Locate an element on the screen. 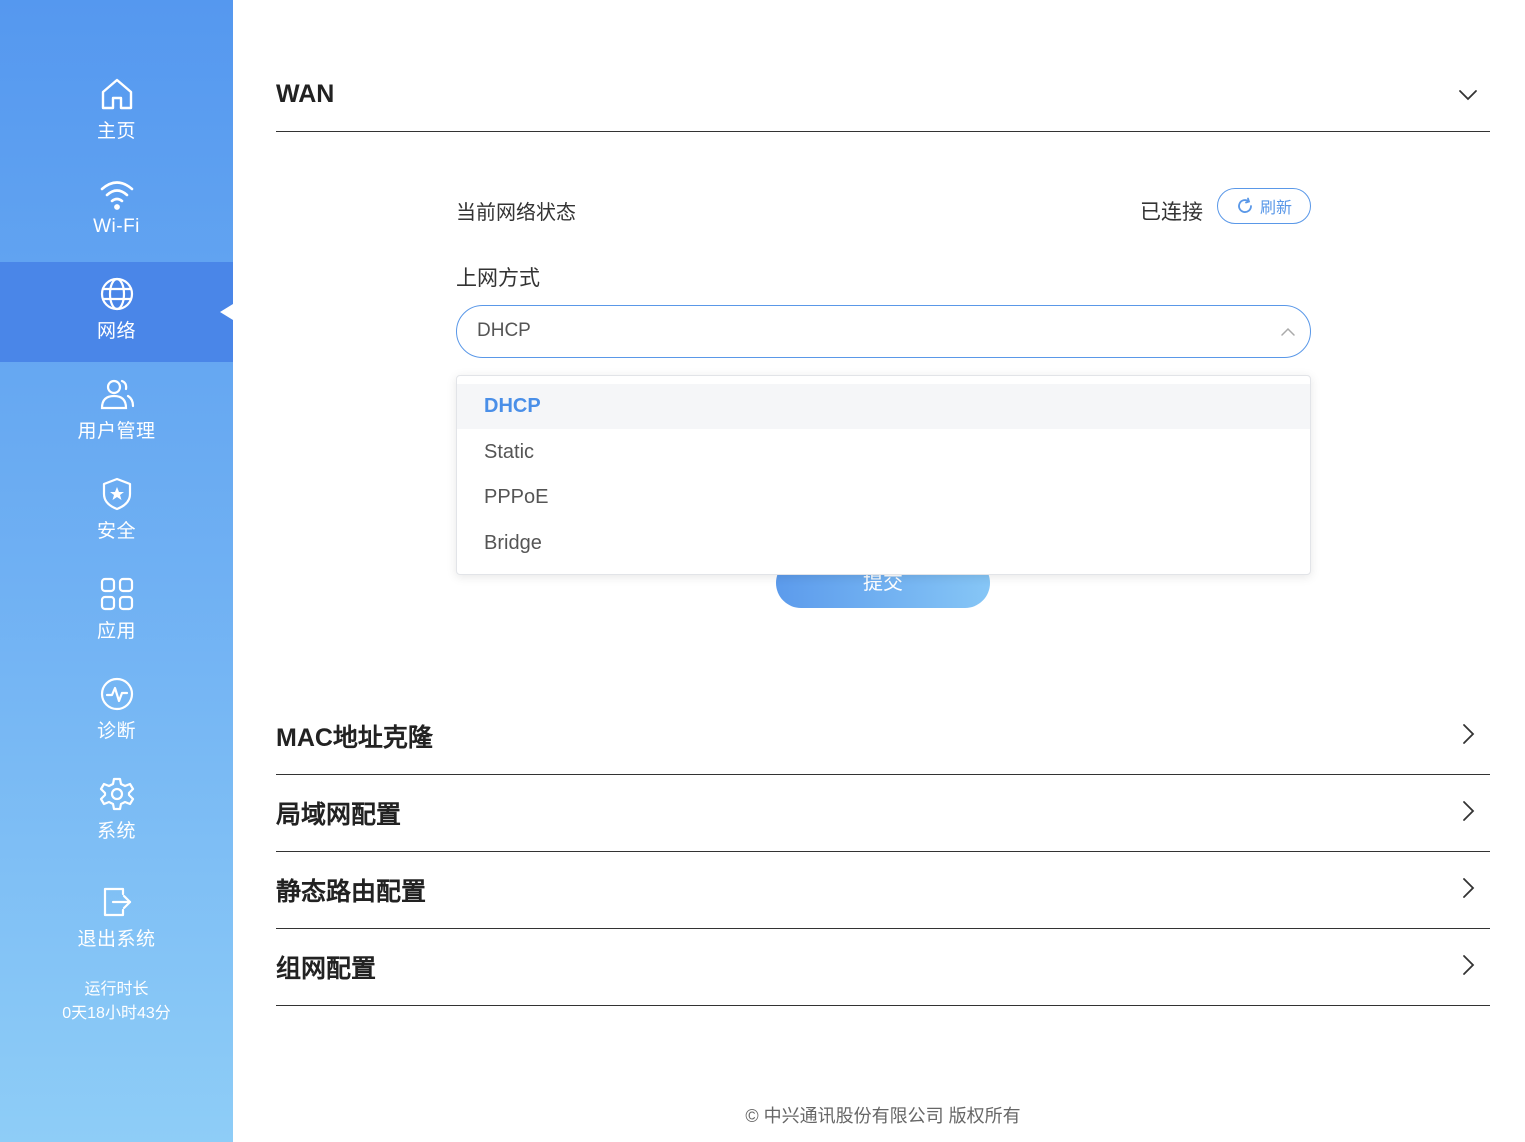  wan-title: WAN is located at coordinates (305, 94).